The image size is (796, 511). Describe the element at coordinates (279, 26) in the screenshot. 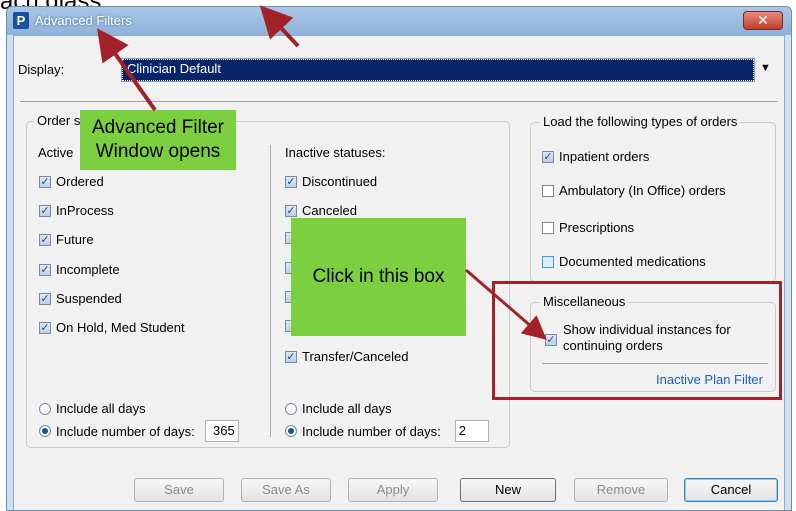

I see `arrow-to-title-center` at that location.